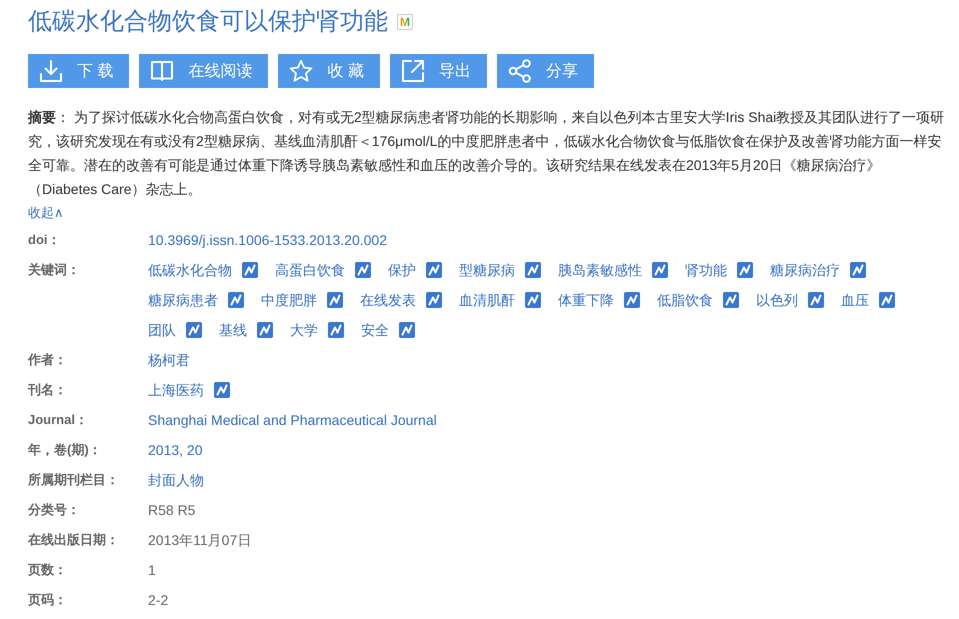  I want to click on download-icon, so click(51, 71).